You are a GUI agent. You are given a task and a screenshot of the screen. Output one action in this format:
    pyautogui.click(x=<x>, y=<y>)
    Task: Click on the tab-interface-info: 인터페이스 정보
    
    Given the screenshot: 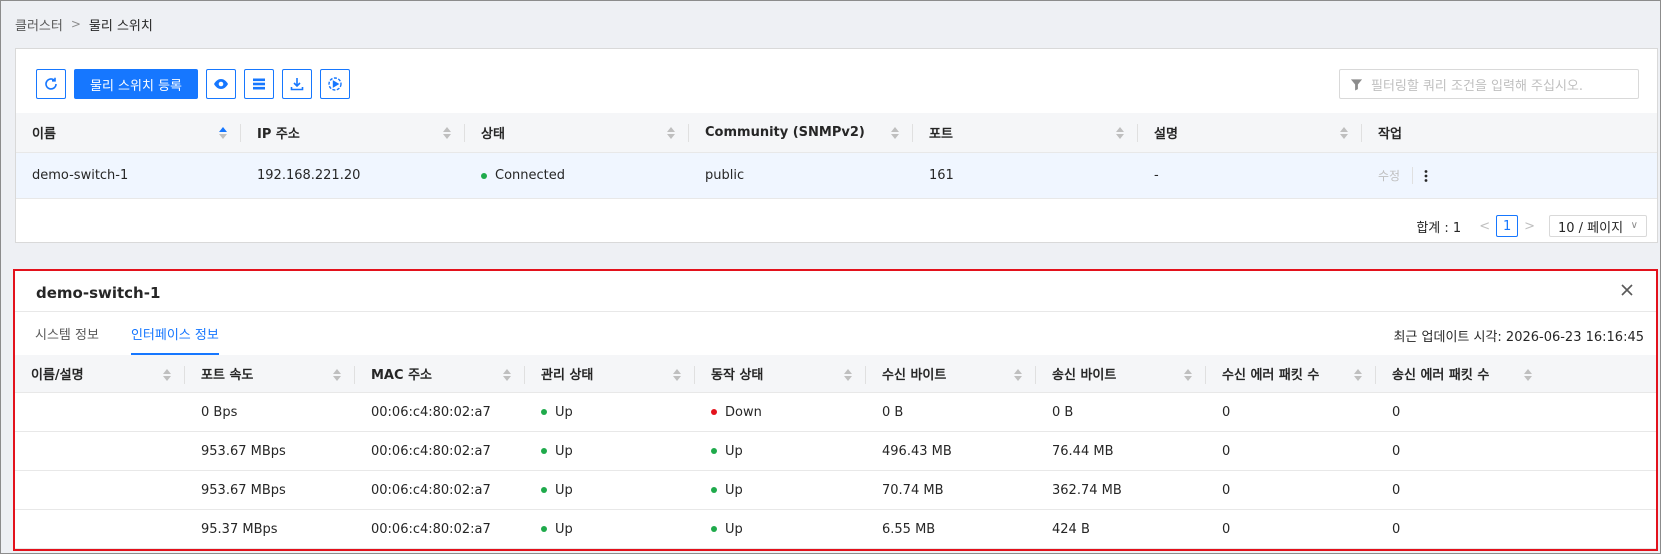 What is the action you would take?
    pyautogui.click(x=174, y=333)
    